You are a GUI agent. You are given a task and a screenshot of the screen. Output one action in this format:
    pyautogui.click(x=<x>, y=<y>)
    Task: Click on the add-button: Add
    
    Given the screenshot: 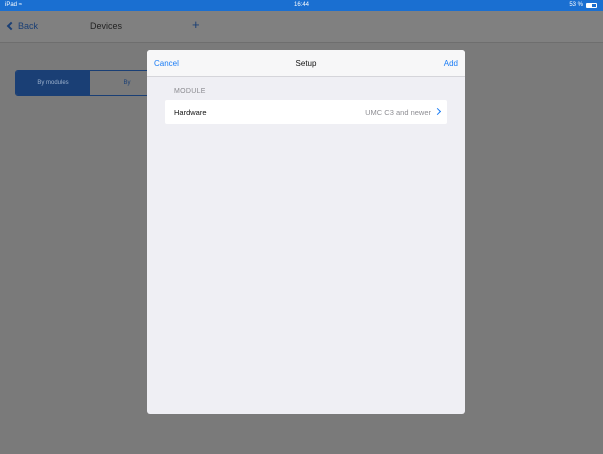 What is the action you would take?
    pyautogui.click(x=451, y=63)
    